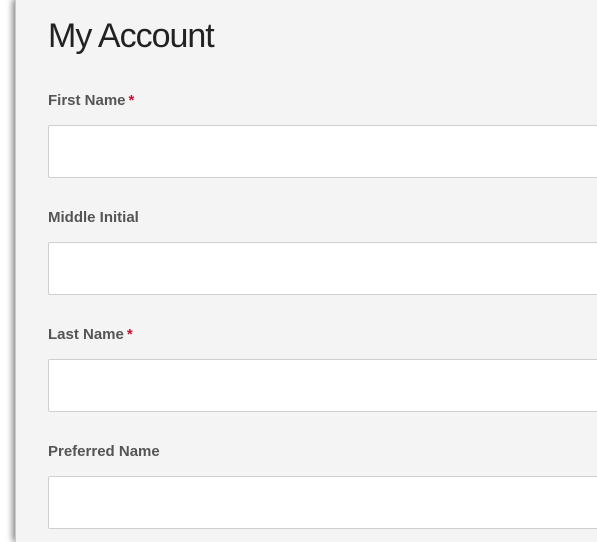  What do you see at coordinates (87, 100) in the screenshot?
I see `first-name-label-text: First Name` at bounding box center [87, 100].